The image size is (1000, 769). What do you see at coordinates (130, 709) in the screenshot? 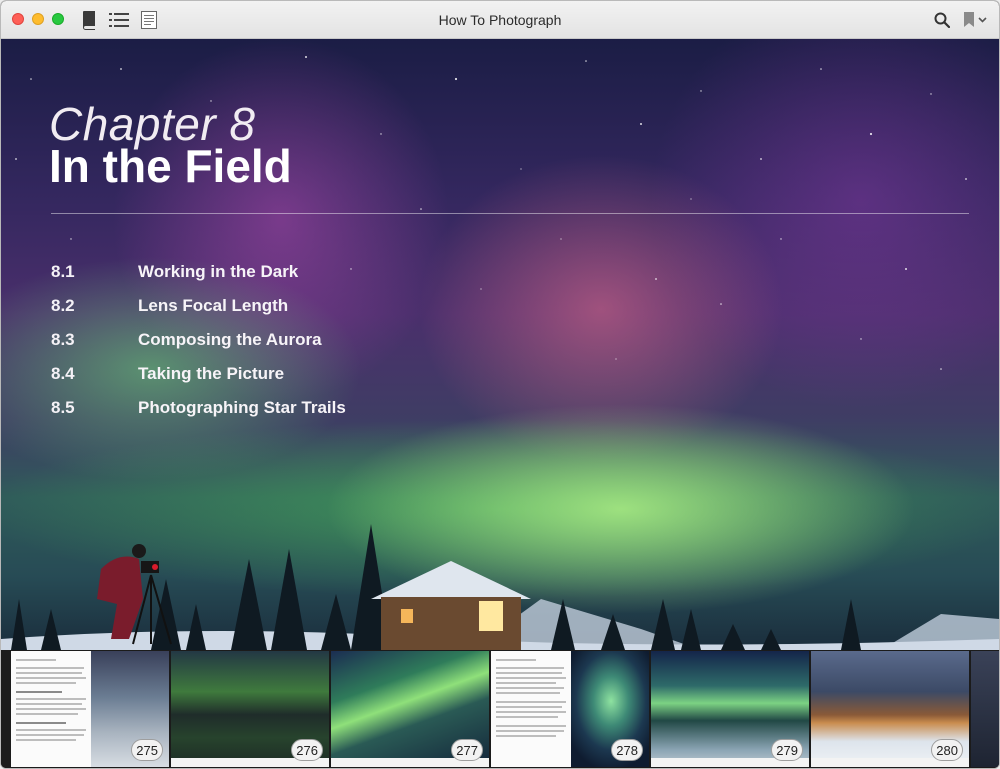
I see `page-thumbnail-photo: 275` at bounding box center [130, 709].